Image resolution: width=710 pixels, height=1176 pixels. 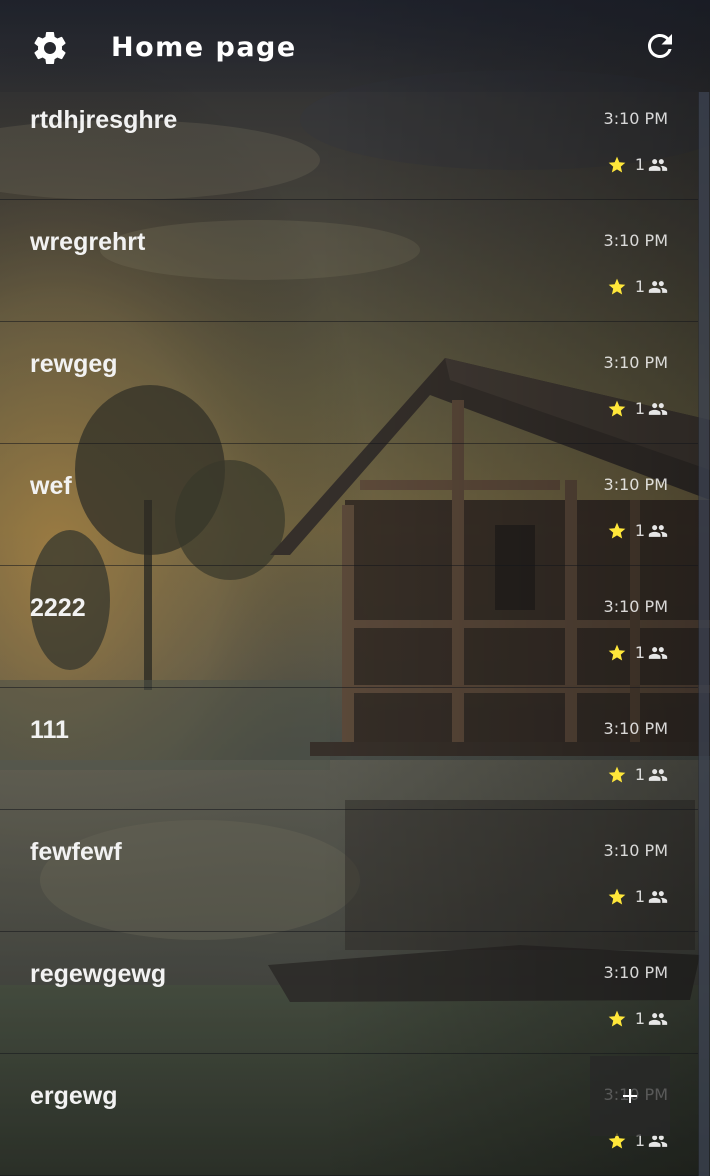 I want to click on settings-button, so click(x=50, y=48).